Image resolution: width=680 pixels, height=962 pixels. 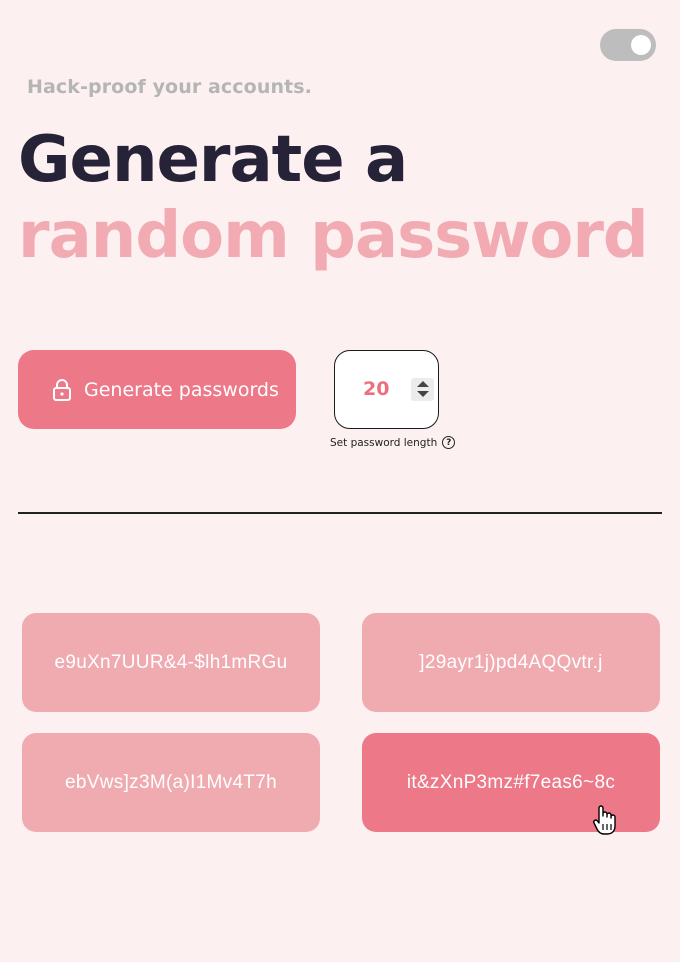 I want to click on password-card: ]29ayr1j)pd4AQQvtr.j, so click(x=511, y=662).